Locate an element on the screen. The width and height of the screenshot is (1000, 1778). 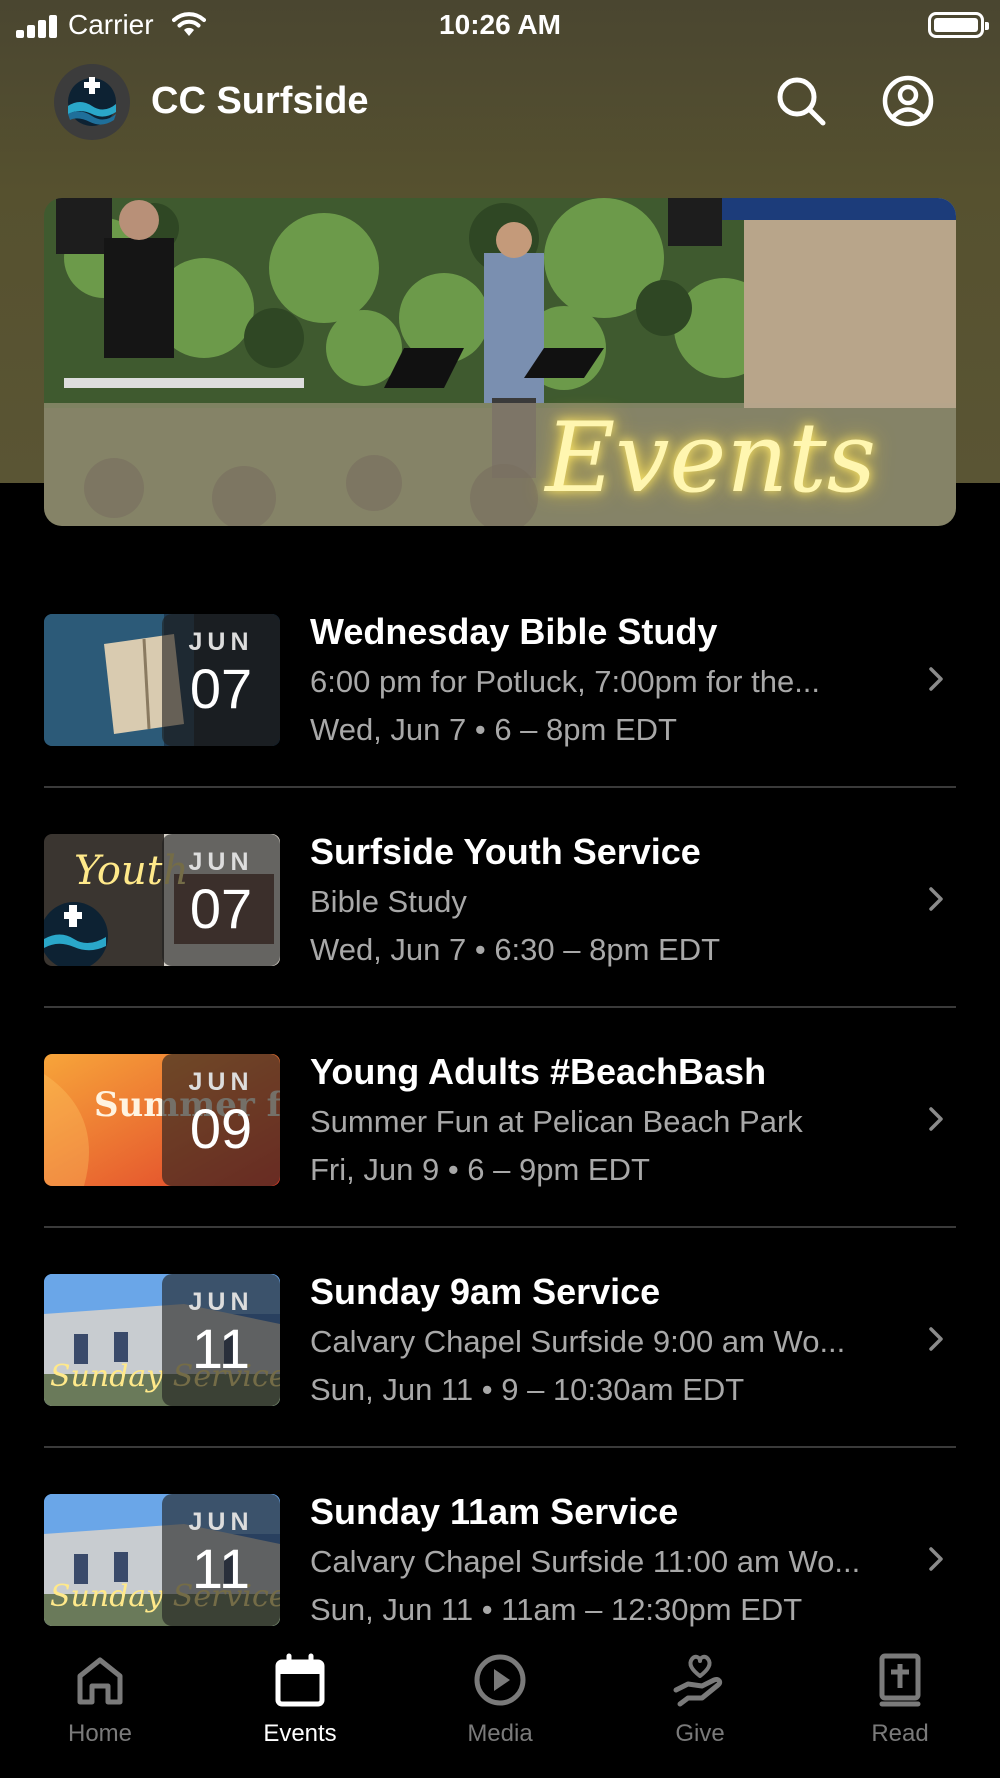
app-header: CC Surfside is located at coordinates (500, 100).